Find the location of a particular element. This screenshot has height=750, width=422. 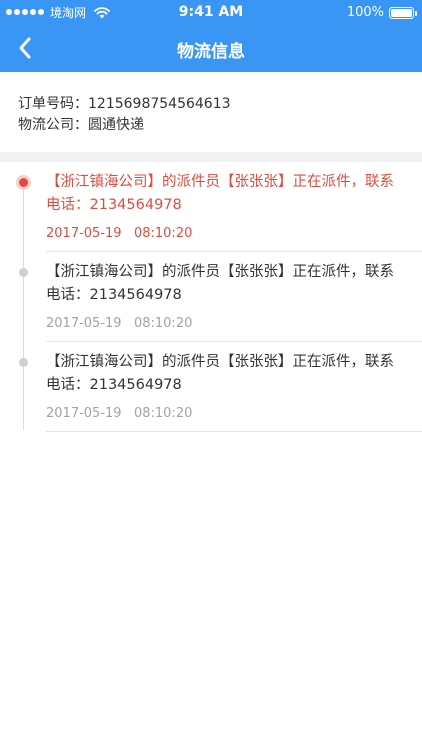

nav-bar: 物流信息 is located at coordinates (211, 48).